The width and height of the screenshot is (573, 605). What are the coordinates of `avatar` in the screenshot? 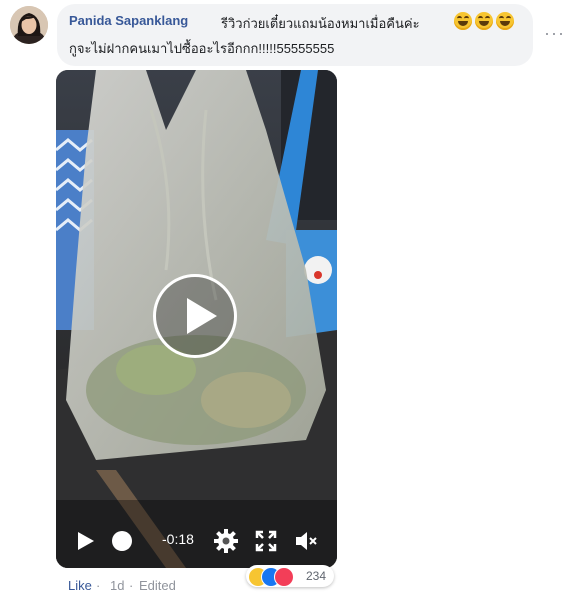 It's located at (29, 25).